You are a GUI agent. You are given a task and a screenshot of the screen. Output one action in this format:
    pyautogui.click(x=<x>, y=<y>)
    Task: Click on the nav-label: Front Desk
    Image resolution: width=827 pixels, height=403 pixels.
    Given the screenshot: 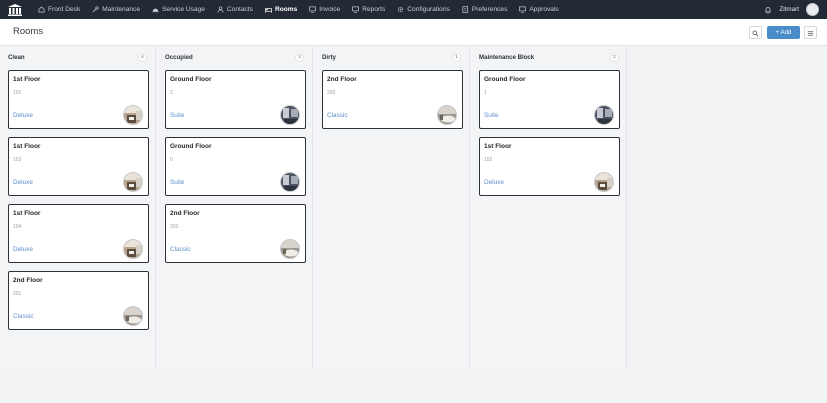 What is the action you would take?
    pyautogui.click(x=64, y=9)
    